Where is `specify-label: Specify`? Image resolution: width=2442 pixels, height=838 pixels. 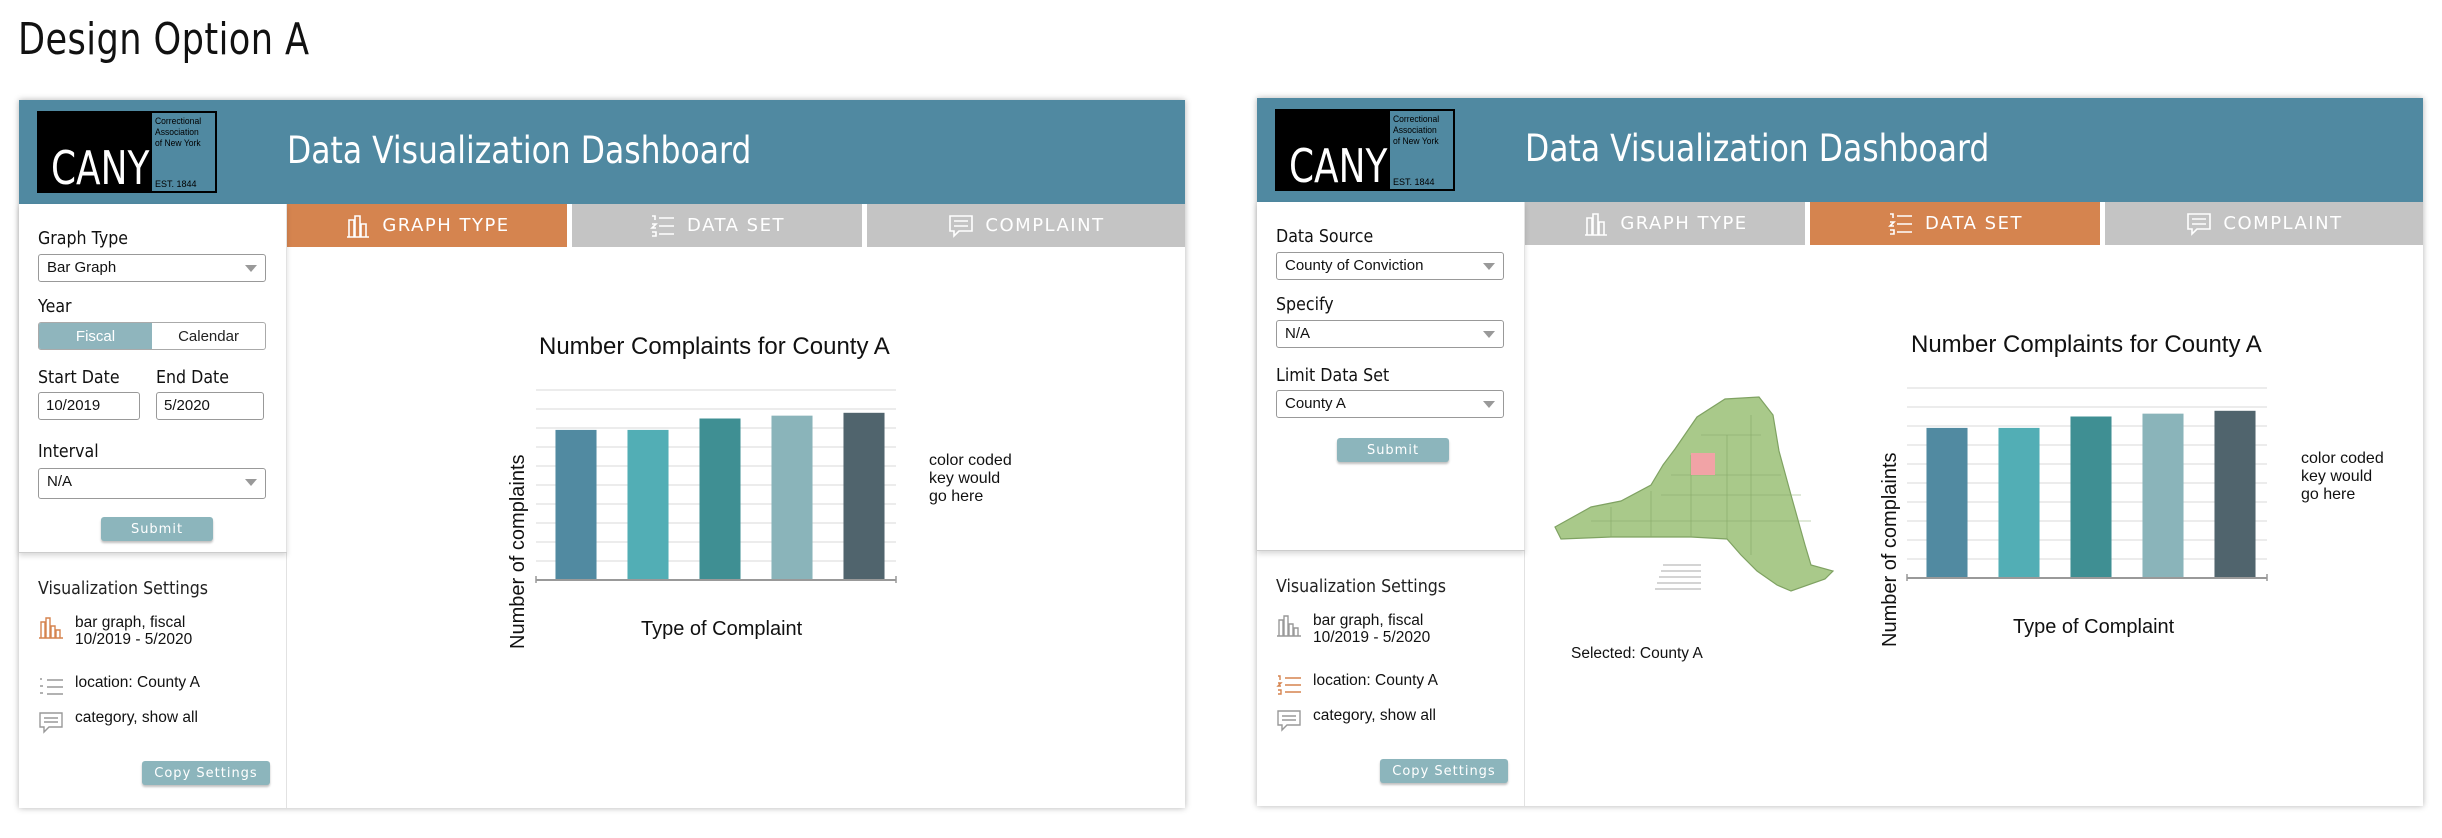 specify-label: Specify is located at coordinates (1305, 304).